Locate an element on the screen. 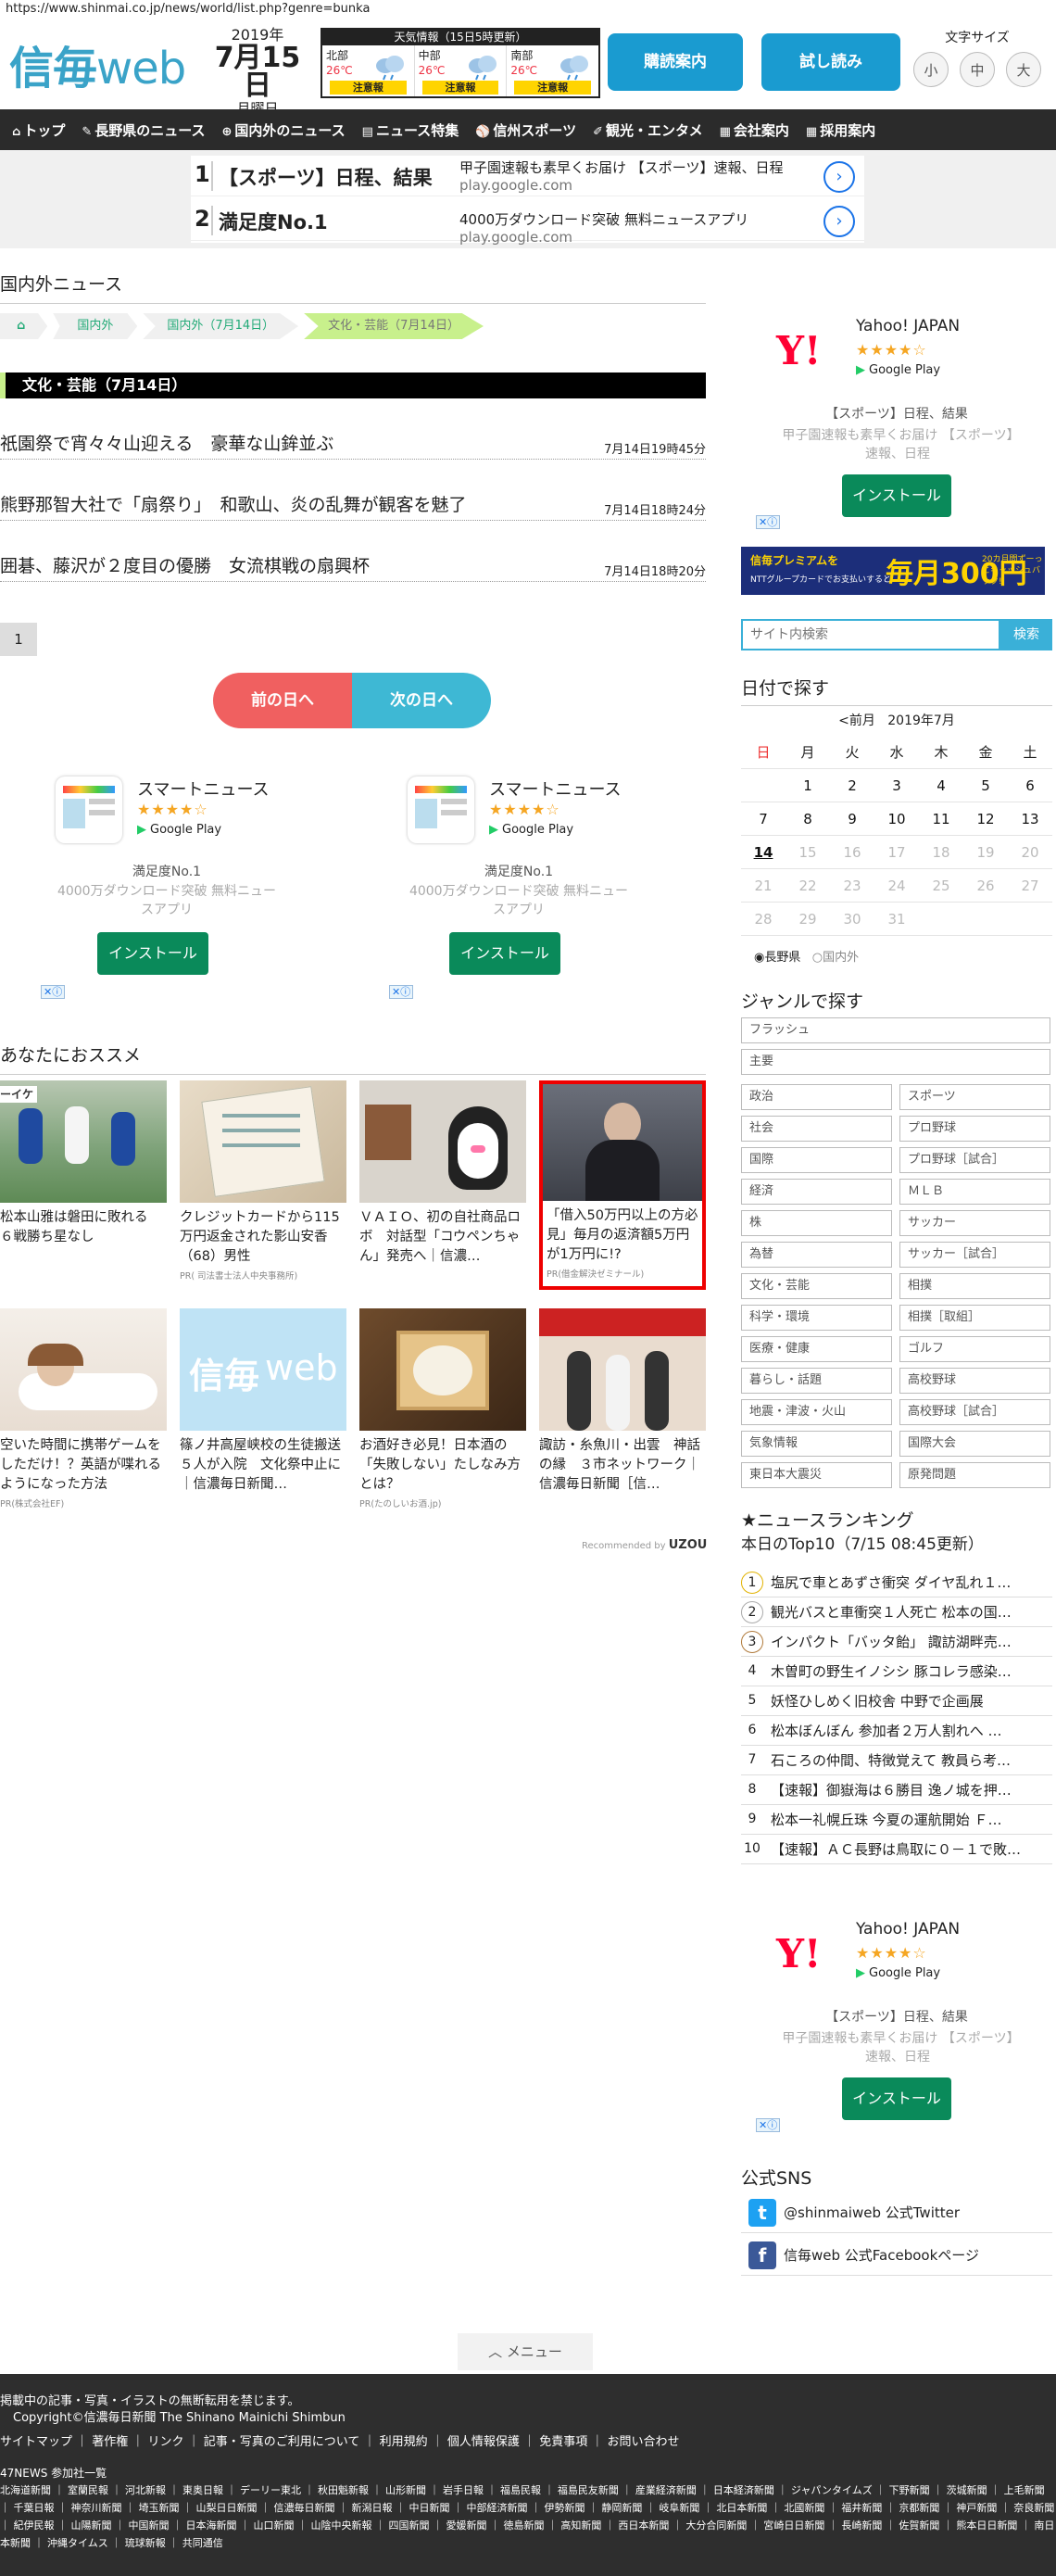 This screenshot has height=2576, width=1056. radio-nagano: ◉長野県 is located at coordinates (777, 958).